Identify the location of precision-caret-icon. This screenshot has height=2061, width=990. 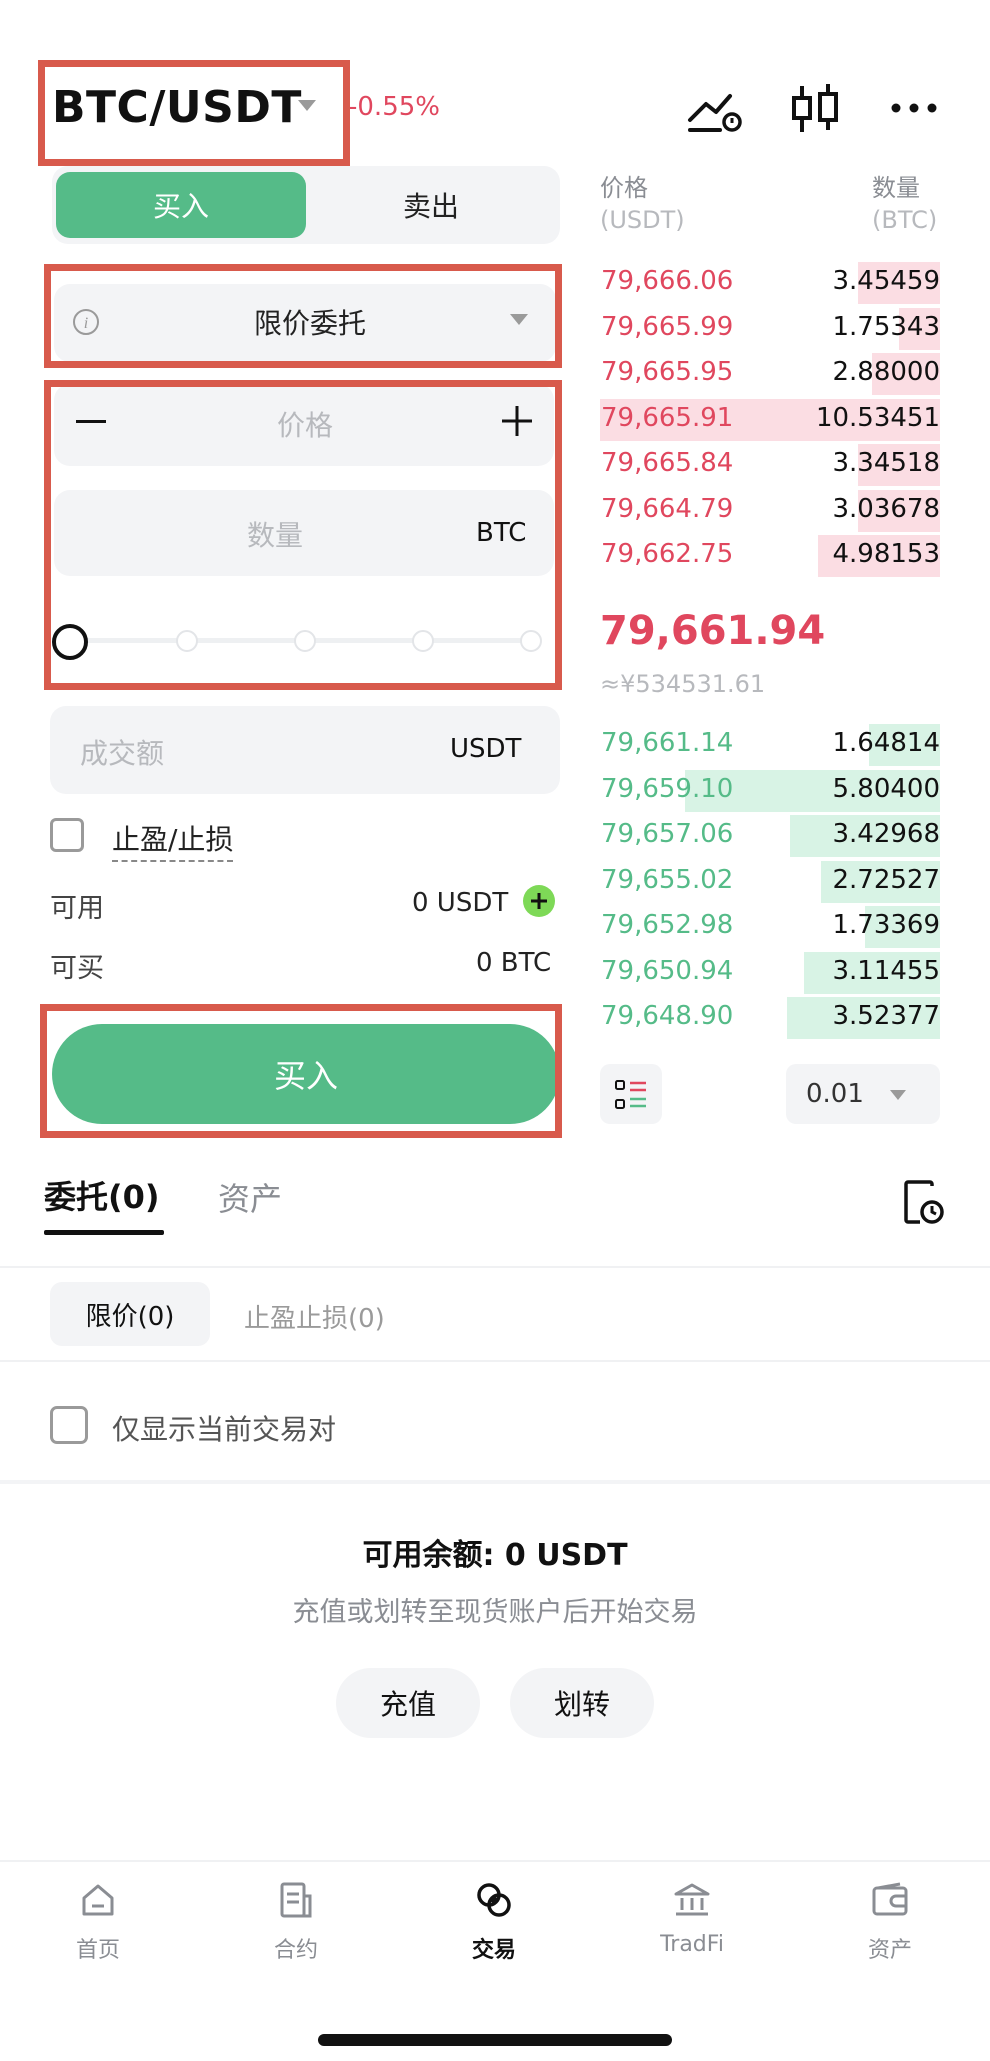
(898, 1095).